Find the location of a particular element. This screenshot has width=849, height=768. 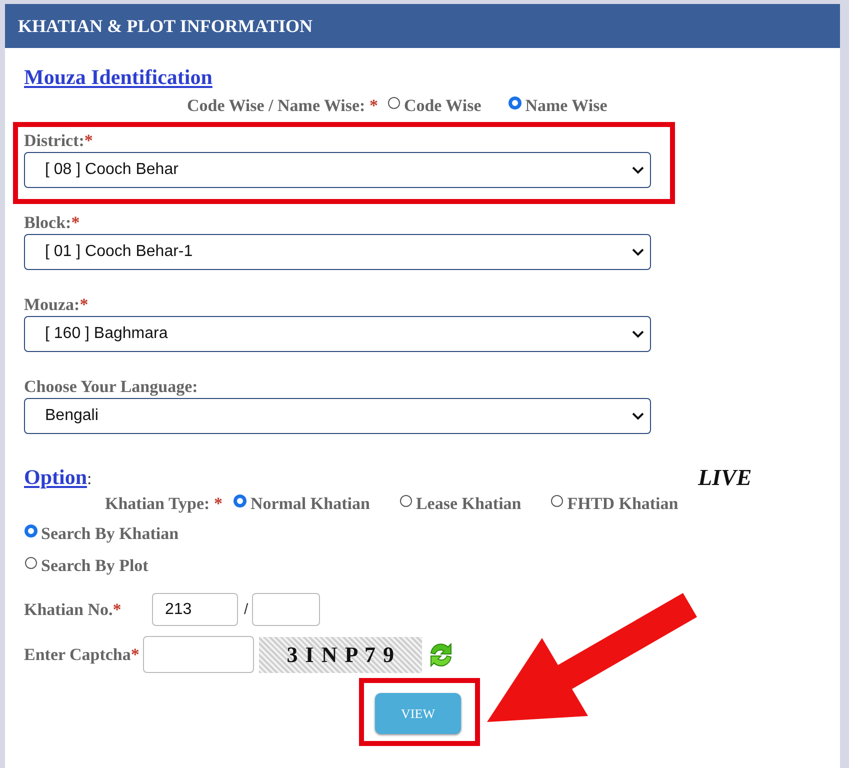

khatian-suffix-field is located at coordinates (286, 609).